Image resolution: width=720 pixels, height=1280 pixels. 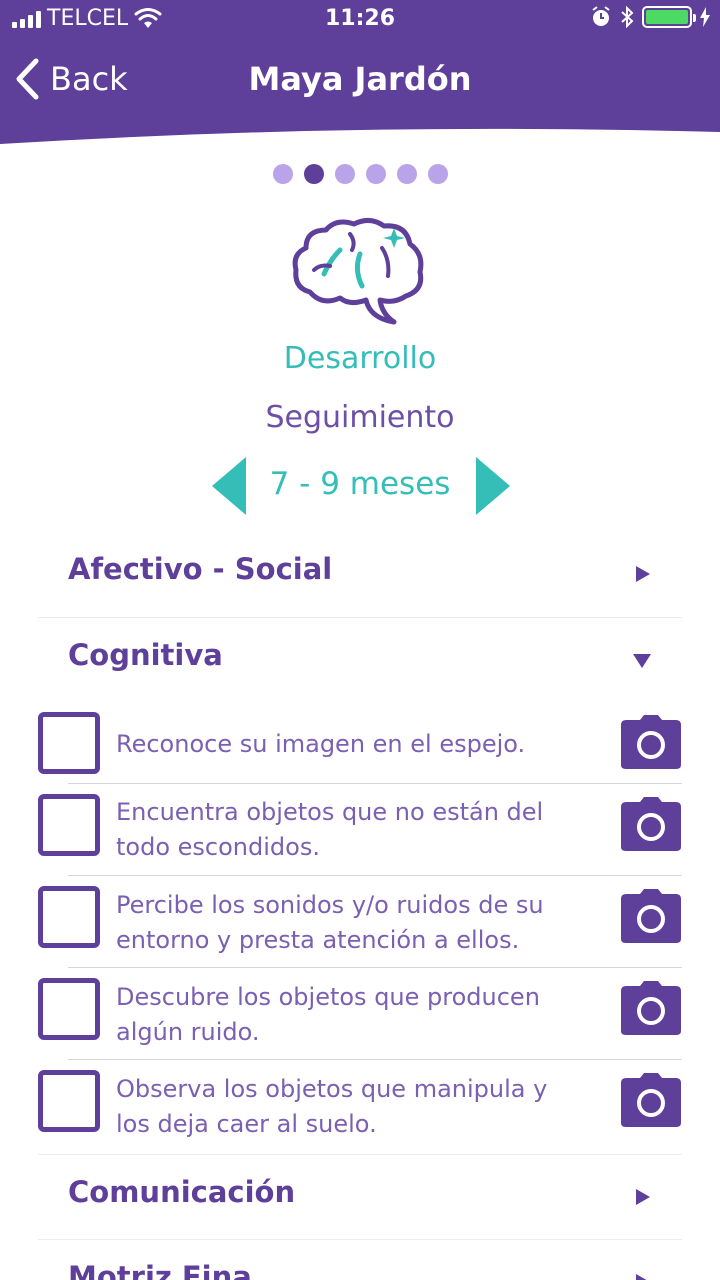 I want to click on back-button: Back, so click(x=71, y=79).